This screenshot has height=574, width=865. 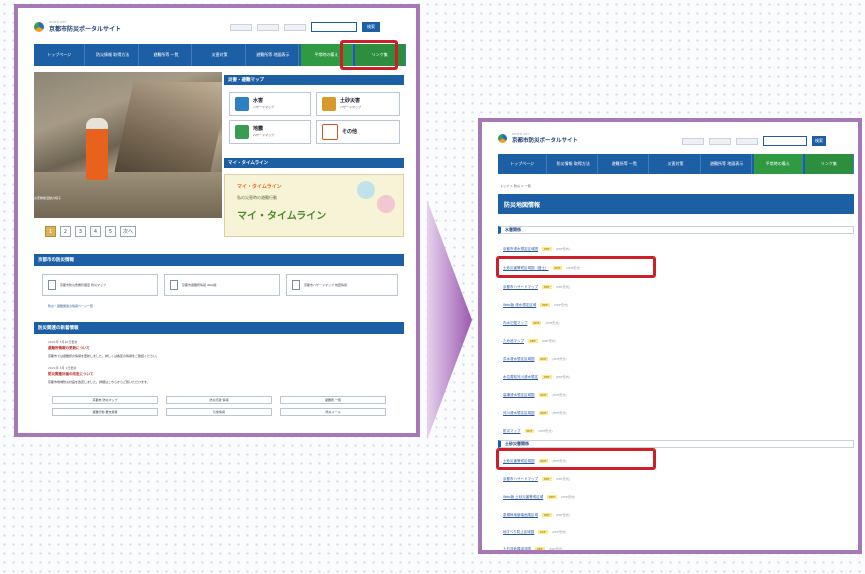 What do you see at coordinates (314, 80) in the screenshot?
I see `quick-panel-title: 災害・避難マップ` at bounding box center [314, 80].